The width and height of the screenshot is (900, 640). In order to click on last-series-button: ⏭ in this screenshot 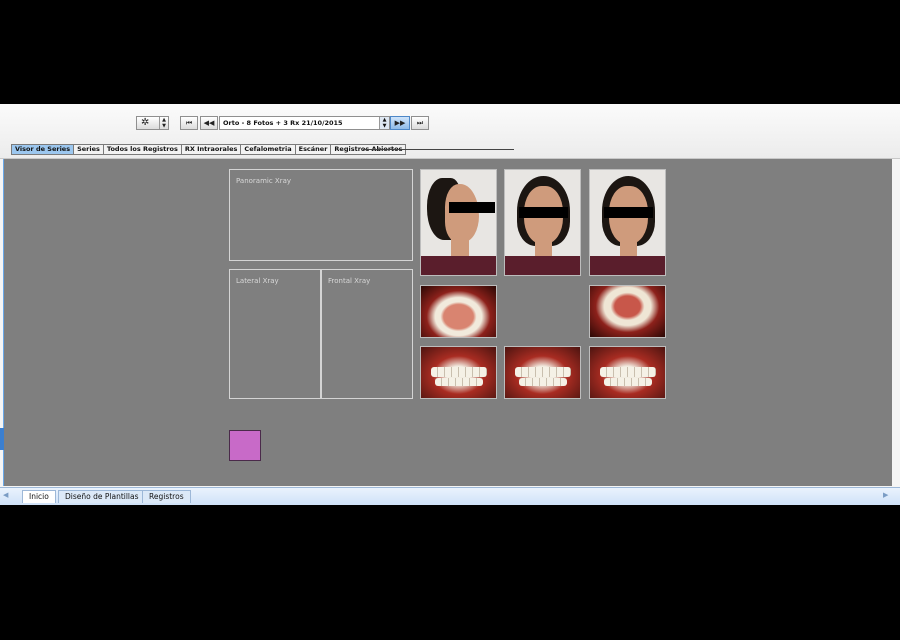, I will do `click(420, 123)`.